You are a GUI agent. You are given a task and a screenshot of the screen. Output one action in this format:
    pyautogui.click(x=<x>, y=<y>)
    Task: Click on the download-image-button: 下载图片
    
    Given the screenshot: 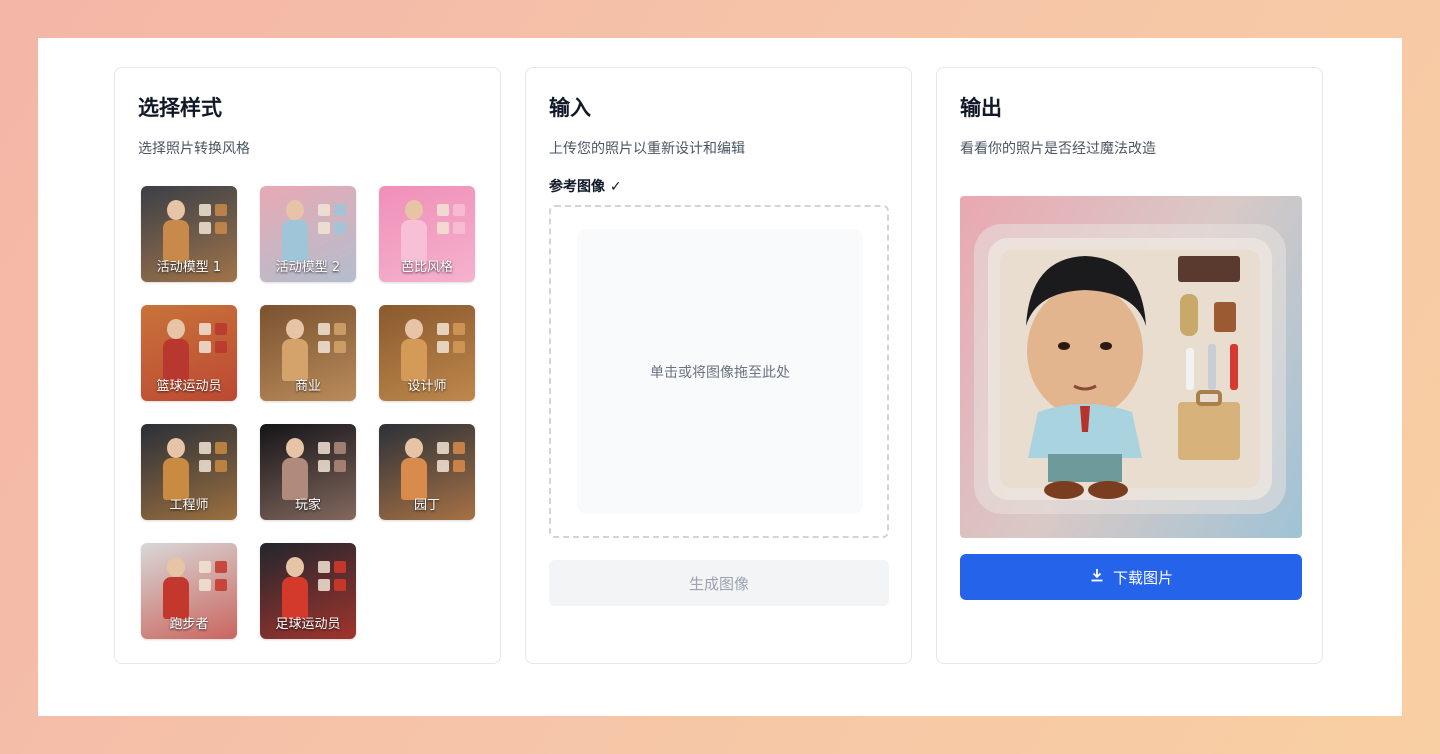 What is the action you would take?
    pyautogui.click(x=1131, y=577)
    